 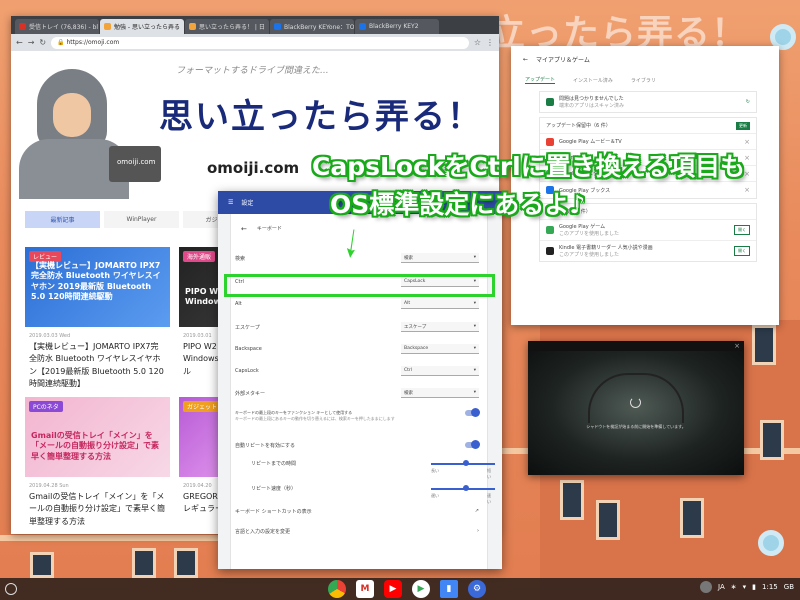 What do you see at coordinates (421, 589) in the screenshot?
I see `play-store-icon: ▶` at bounding box center [421, 589].